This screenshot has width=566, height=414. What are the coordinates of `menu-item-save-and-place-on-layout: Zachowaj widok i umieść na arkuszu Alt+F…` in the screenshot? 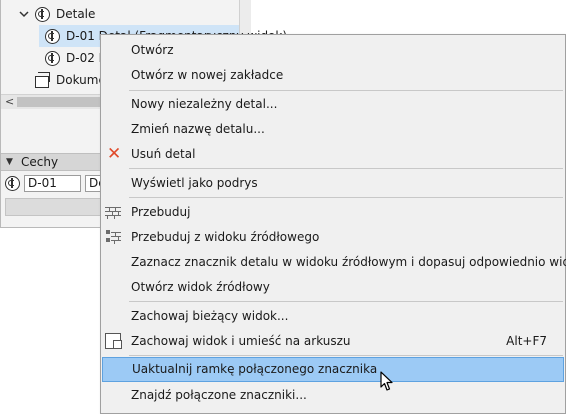 It's located at (333, 341).